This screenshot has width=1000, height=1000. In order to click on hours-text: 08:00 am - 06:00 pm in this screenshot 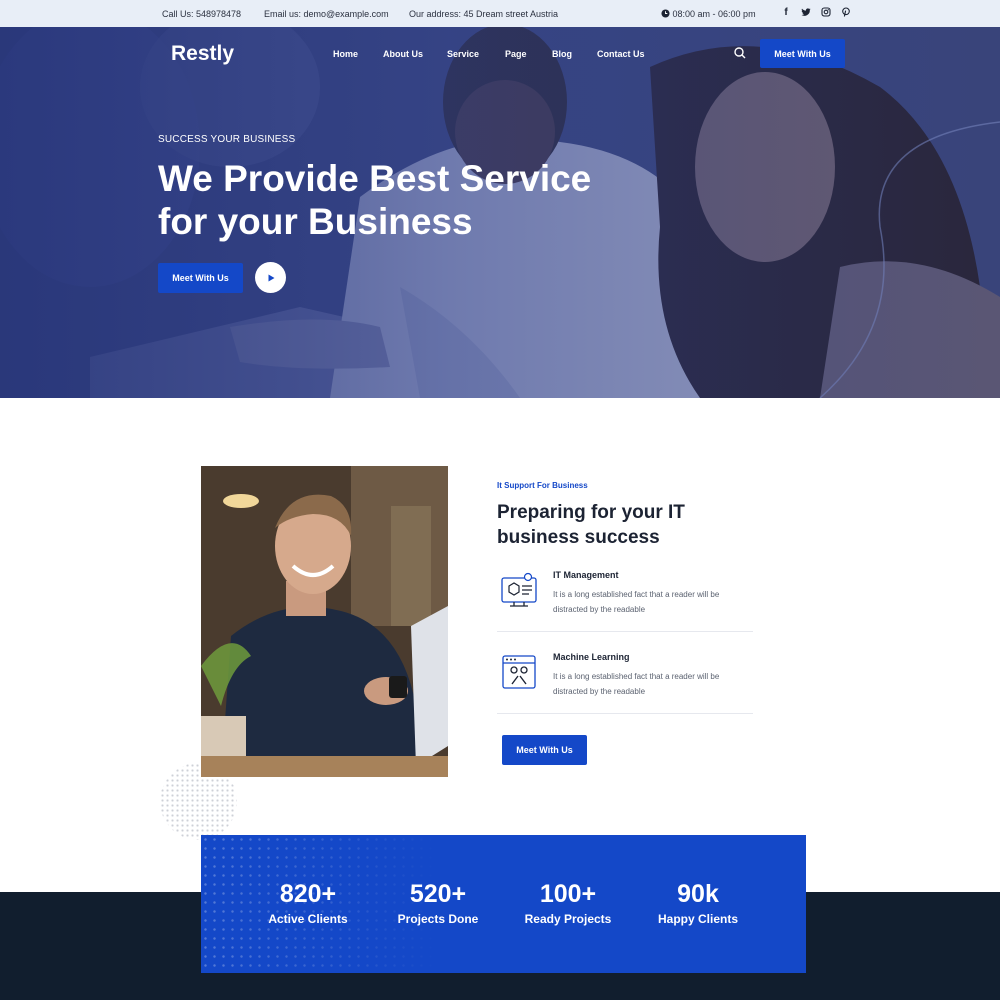, I will do `click(714, 14)`.